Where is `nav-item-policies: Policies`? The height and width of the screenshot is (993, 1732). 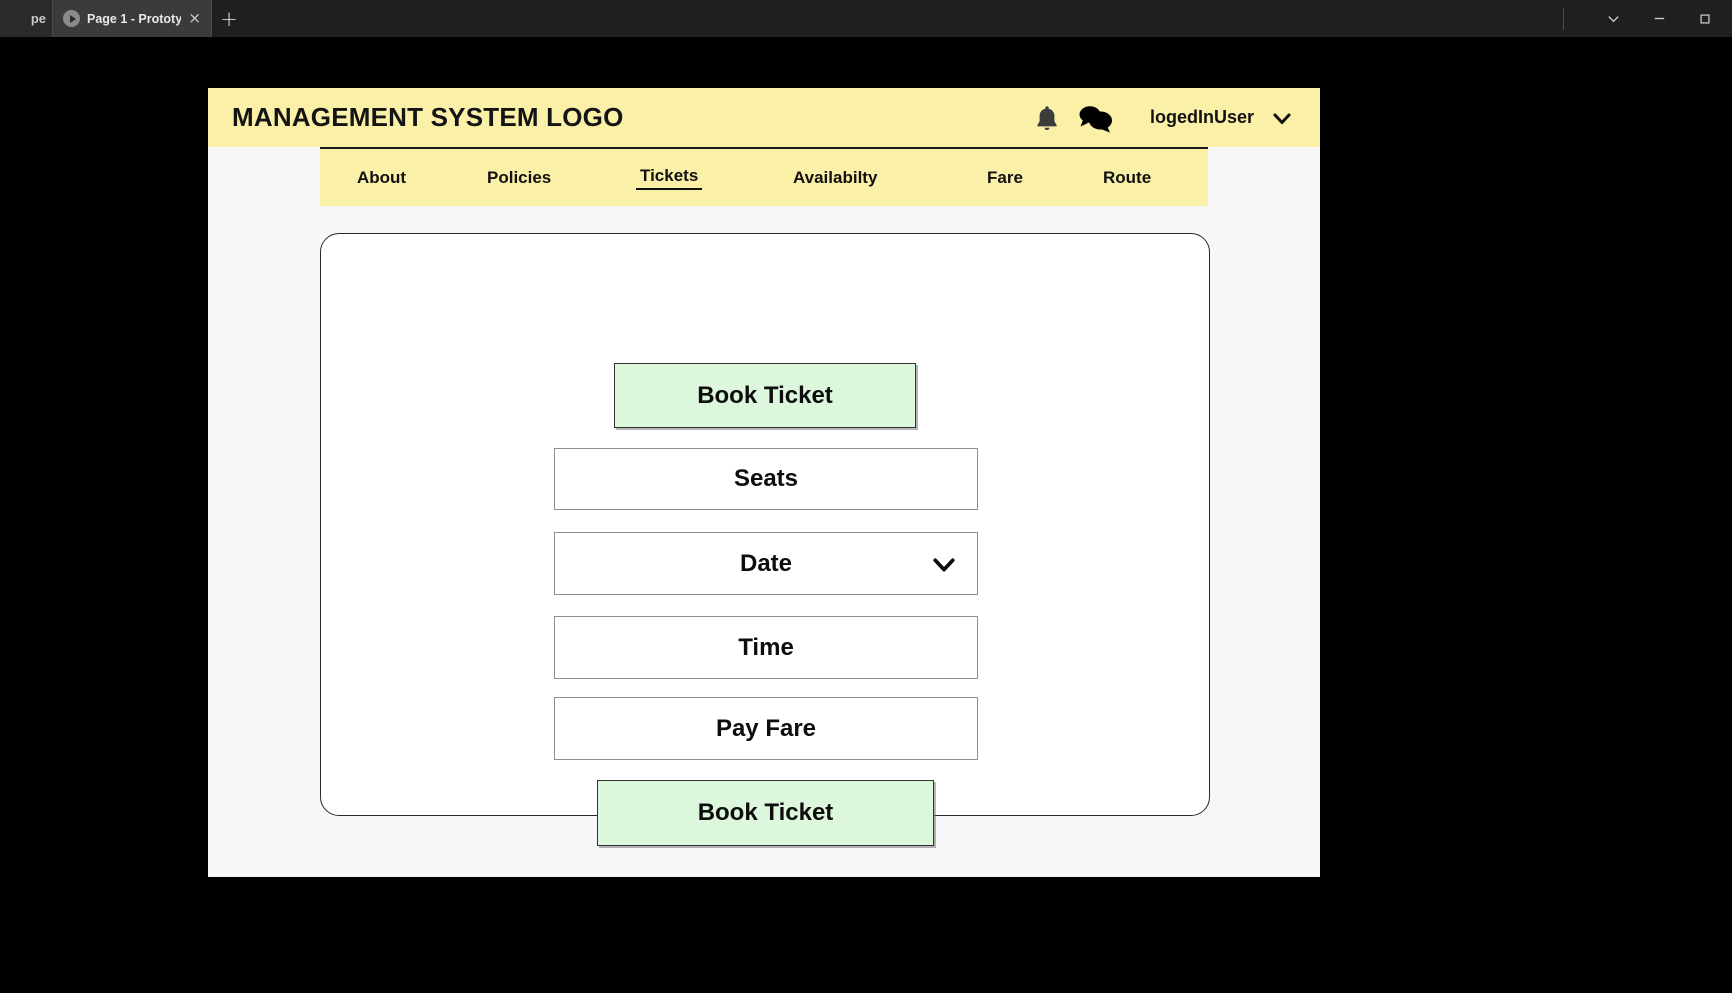
nav-item-policies: Policies is located at coordinates (519, 178).